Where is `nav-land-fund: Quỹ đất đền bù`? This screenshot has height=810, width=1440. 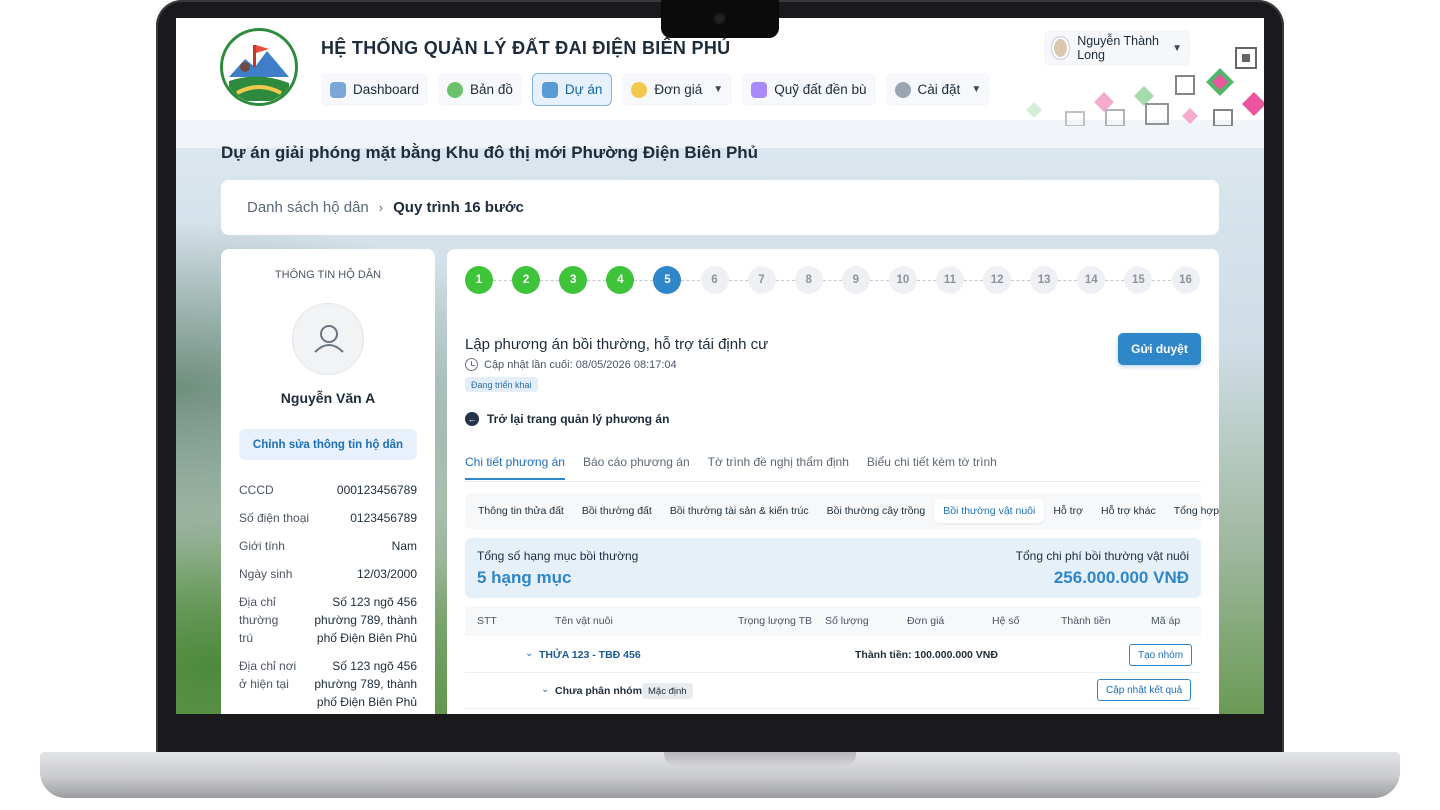
nav-land-fund: Quỹ đất đền bù is located at coordinates (809, 89).